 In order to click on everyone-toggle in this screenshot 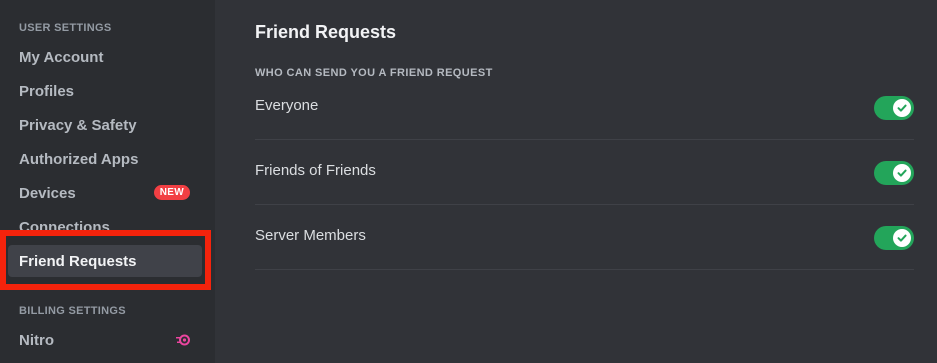, I will do `click(894, 108)`.